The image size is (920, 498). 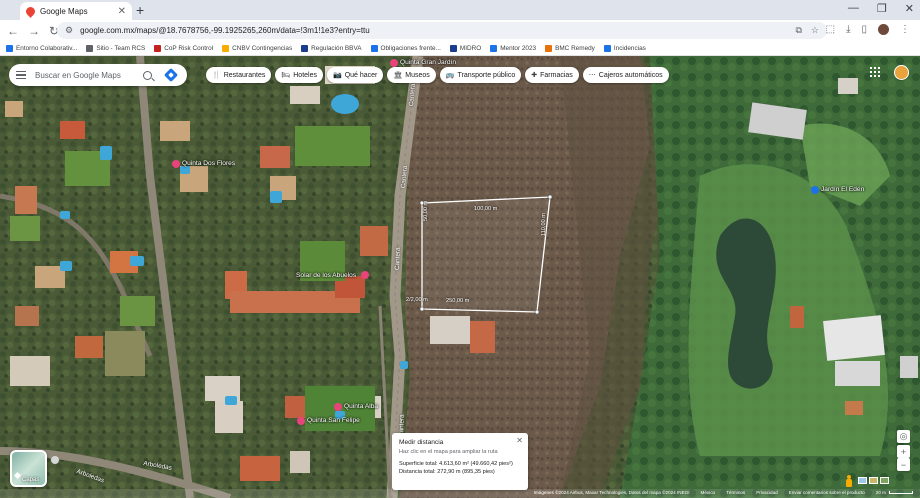 I want to click on site-info-icon: ⚙, so click(x=69, y=30).